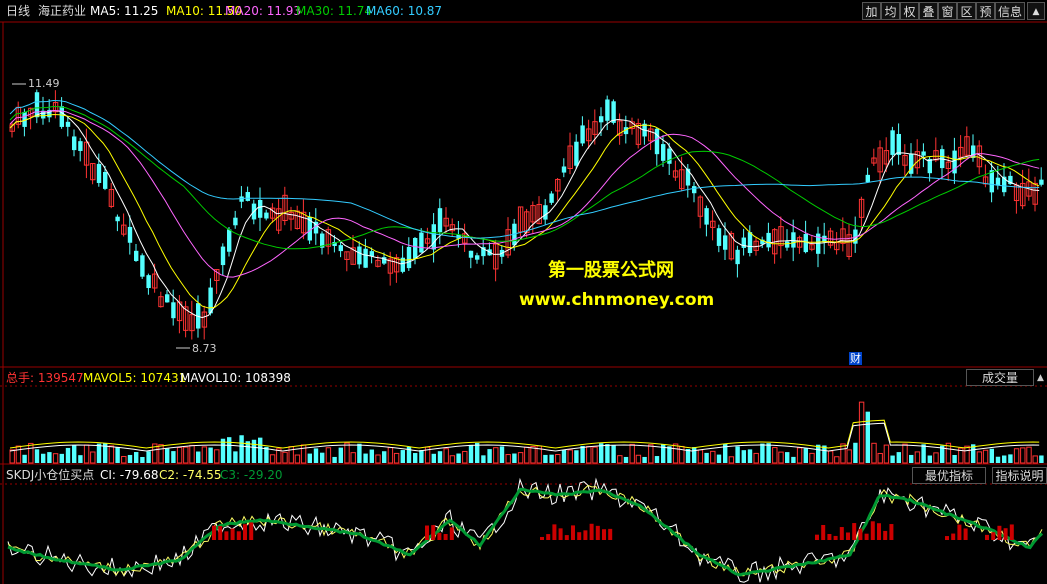 This screenshot has width=1047, height=584. Describe the element at coordinates (1019, 475) in the screenshot. I see `indicator-help-button: 指标说明` at that location.